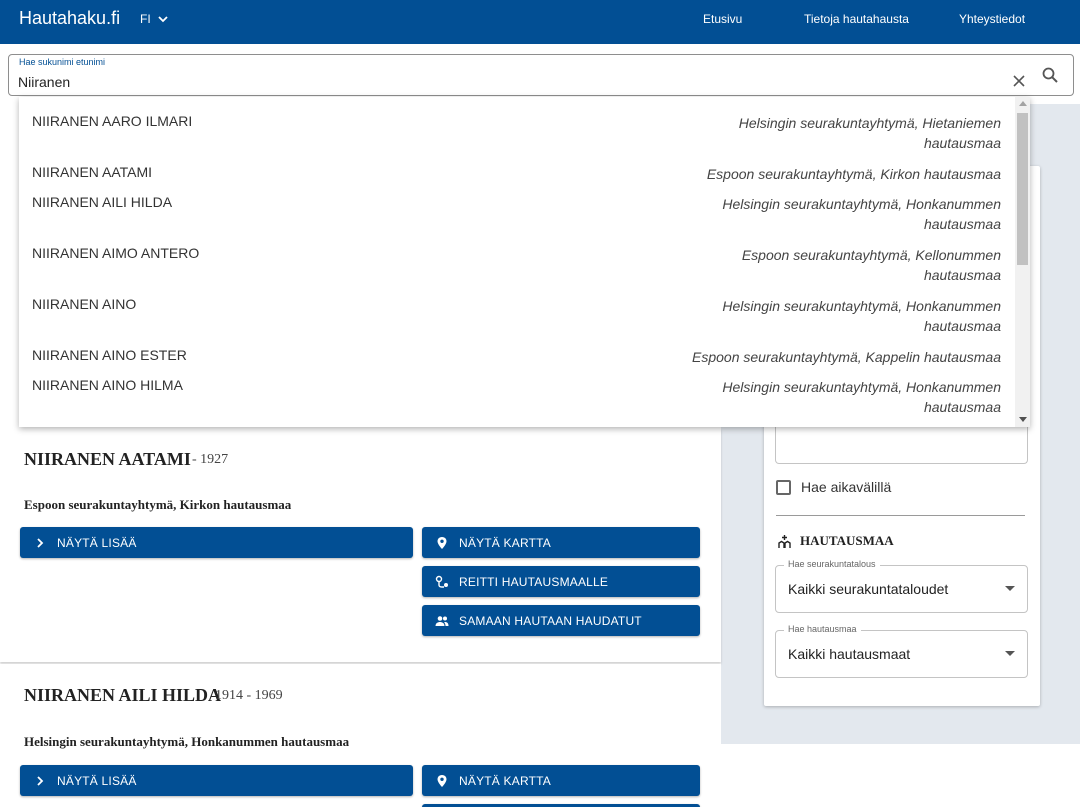  What do you see at coordinates (84, 304) in the screenshot?
I see `suggestion-name: NIIRANEN AINO` at bounding box center [84, 304].